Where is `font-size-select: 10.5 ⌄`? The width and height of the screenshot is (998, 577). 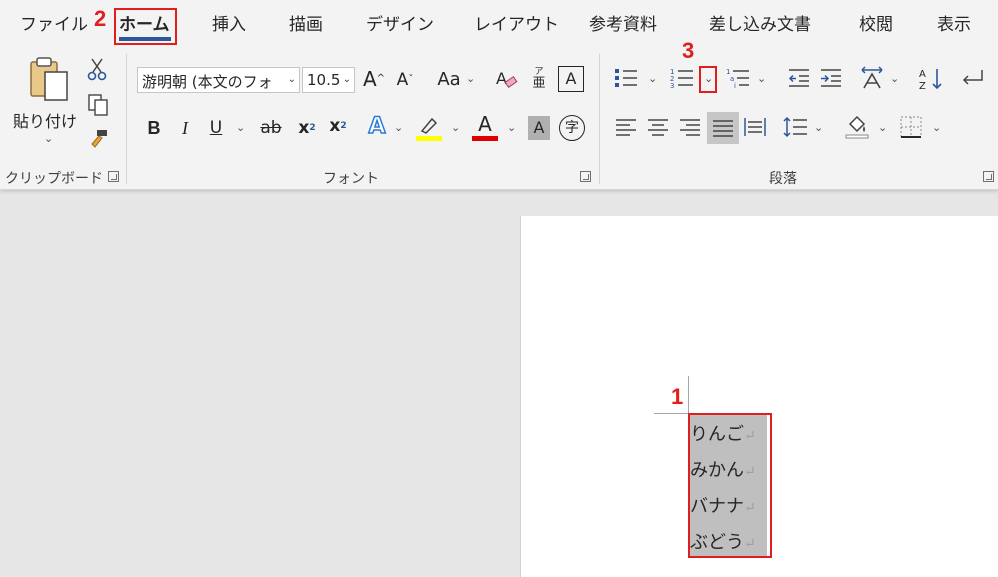 font-size-select: 10.5 ⌄ is located at coordinates (328, 80).